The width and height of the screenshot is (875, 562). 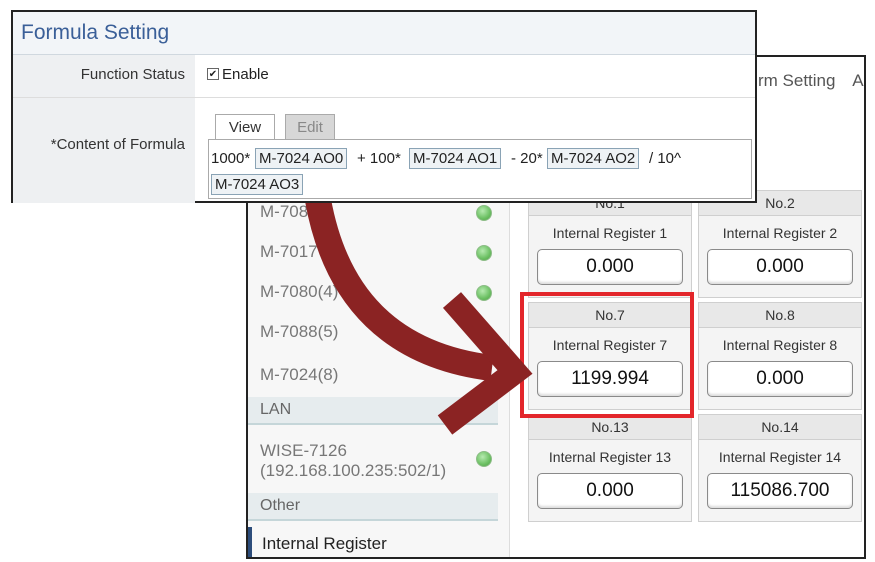 I want to click on enable-checkbox: ✔, so click(x=213, y=74).